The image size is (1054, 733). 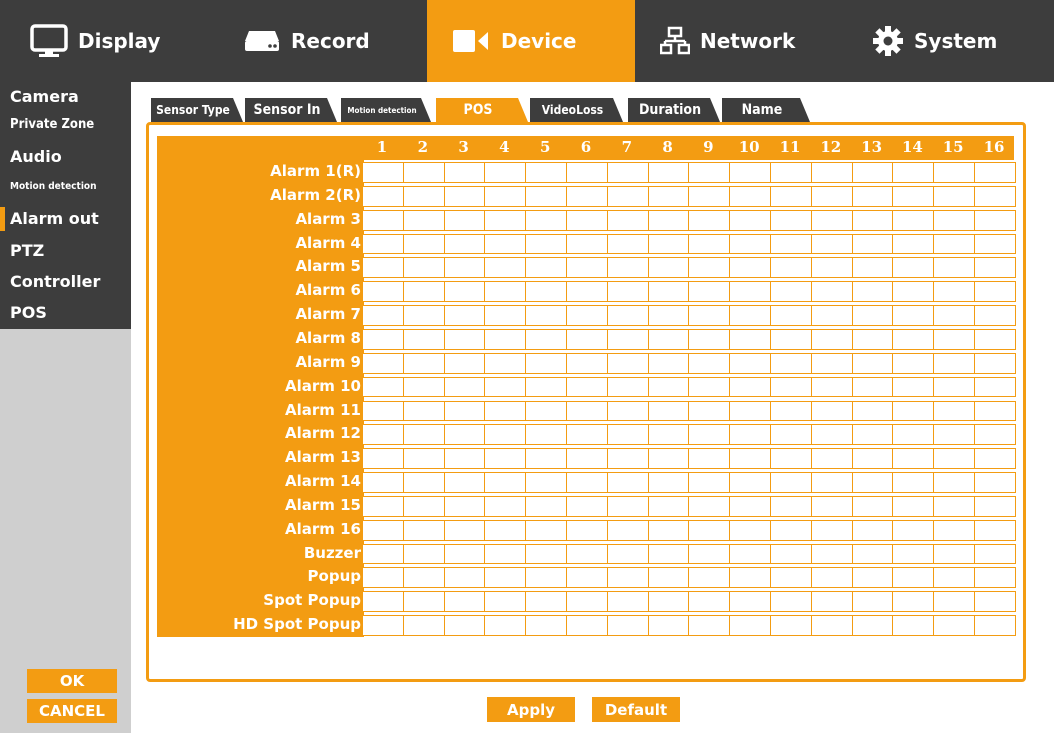 I want to click on tab-record: Record, so click(x=328, y=41).